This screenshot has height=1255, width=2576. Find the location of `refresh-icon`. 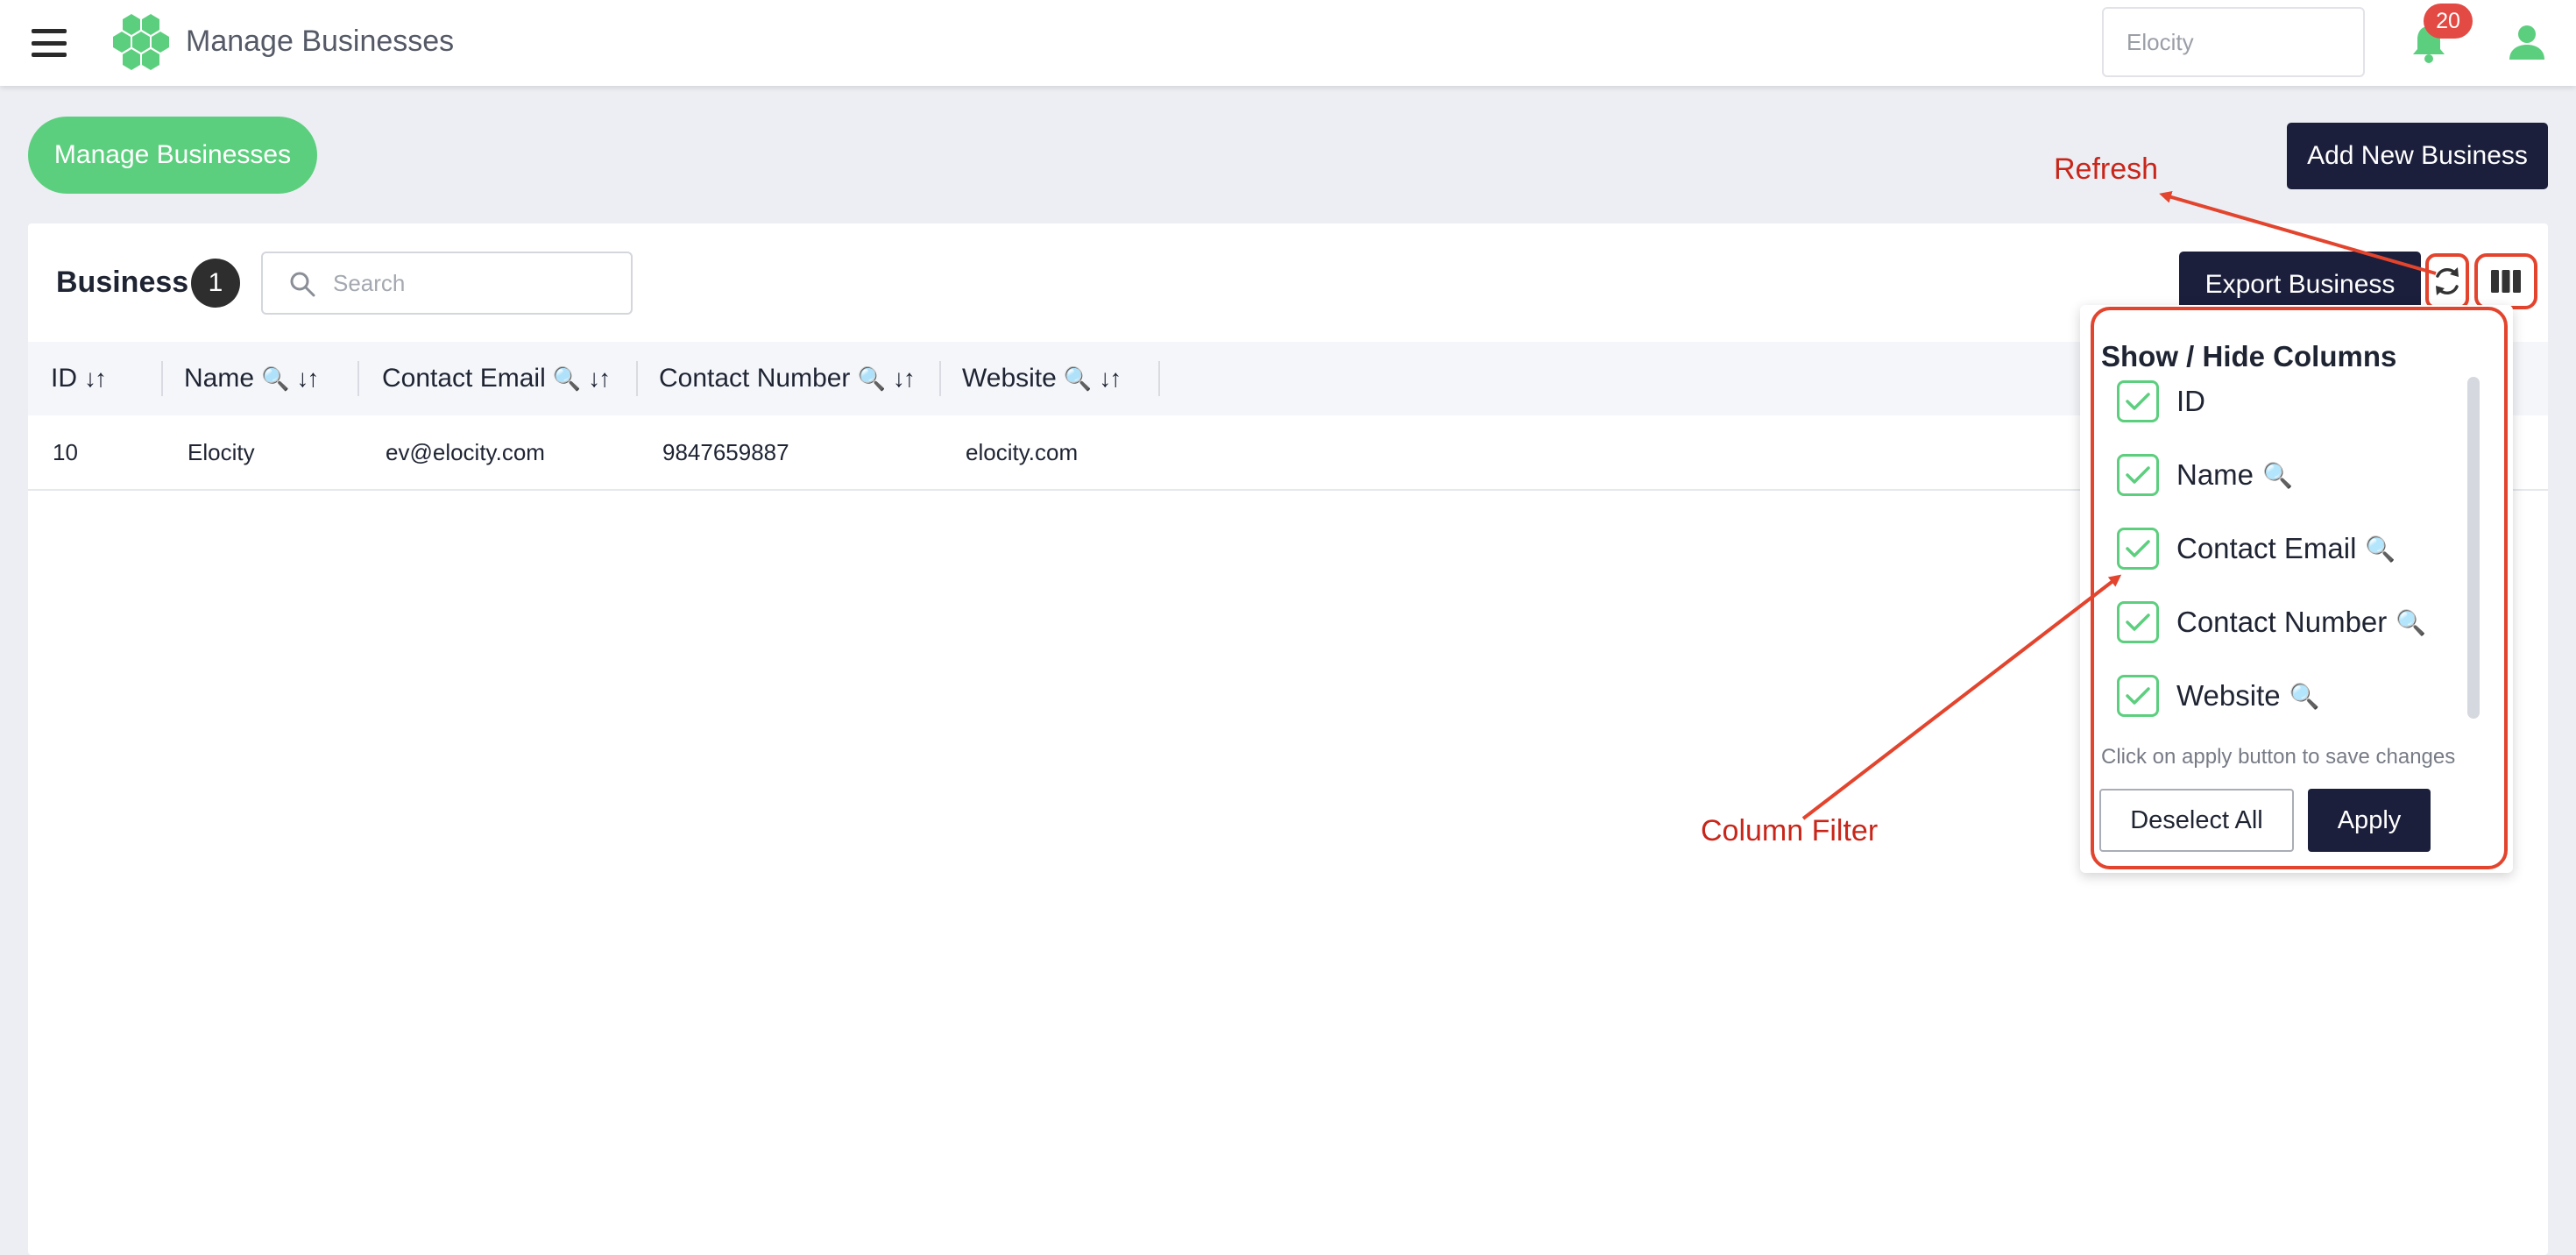

refresh-icon is located at coordinates (2447, 281).